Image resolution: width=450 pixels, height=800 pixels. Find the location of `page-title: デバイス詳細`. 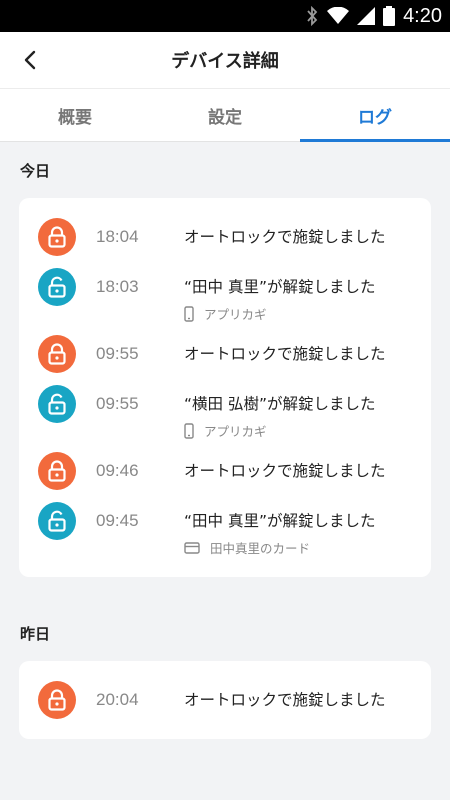

page-title: デバイス詳細 is located at coordinates (225, 61).